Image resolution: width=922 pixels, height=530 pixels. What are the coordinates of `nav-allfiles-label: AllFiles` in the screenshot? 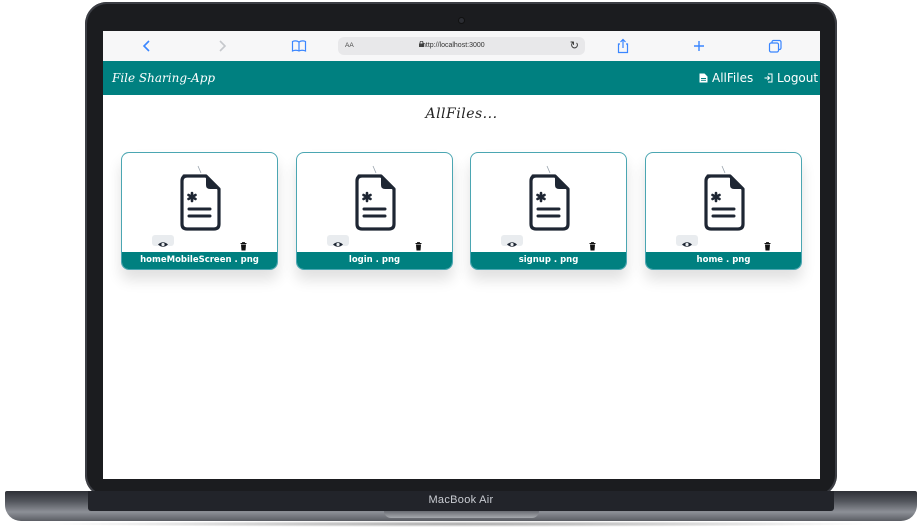 It's located at (733, 78).